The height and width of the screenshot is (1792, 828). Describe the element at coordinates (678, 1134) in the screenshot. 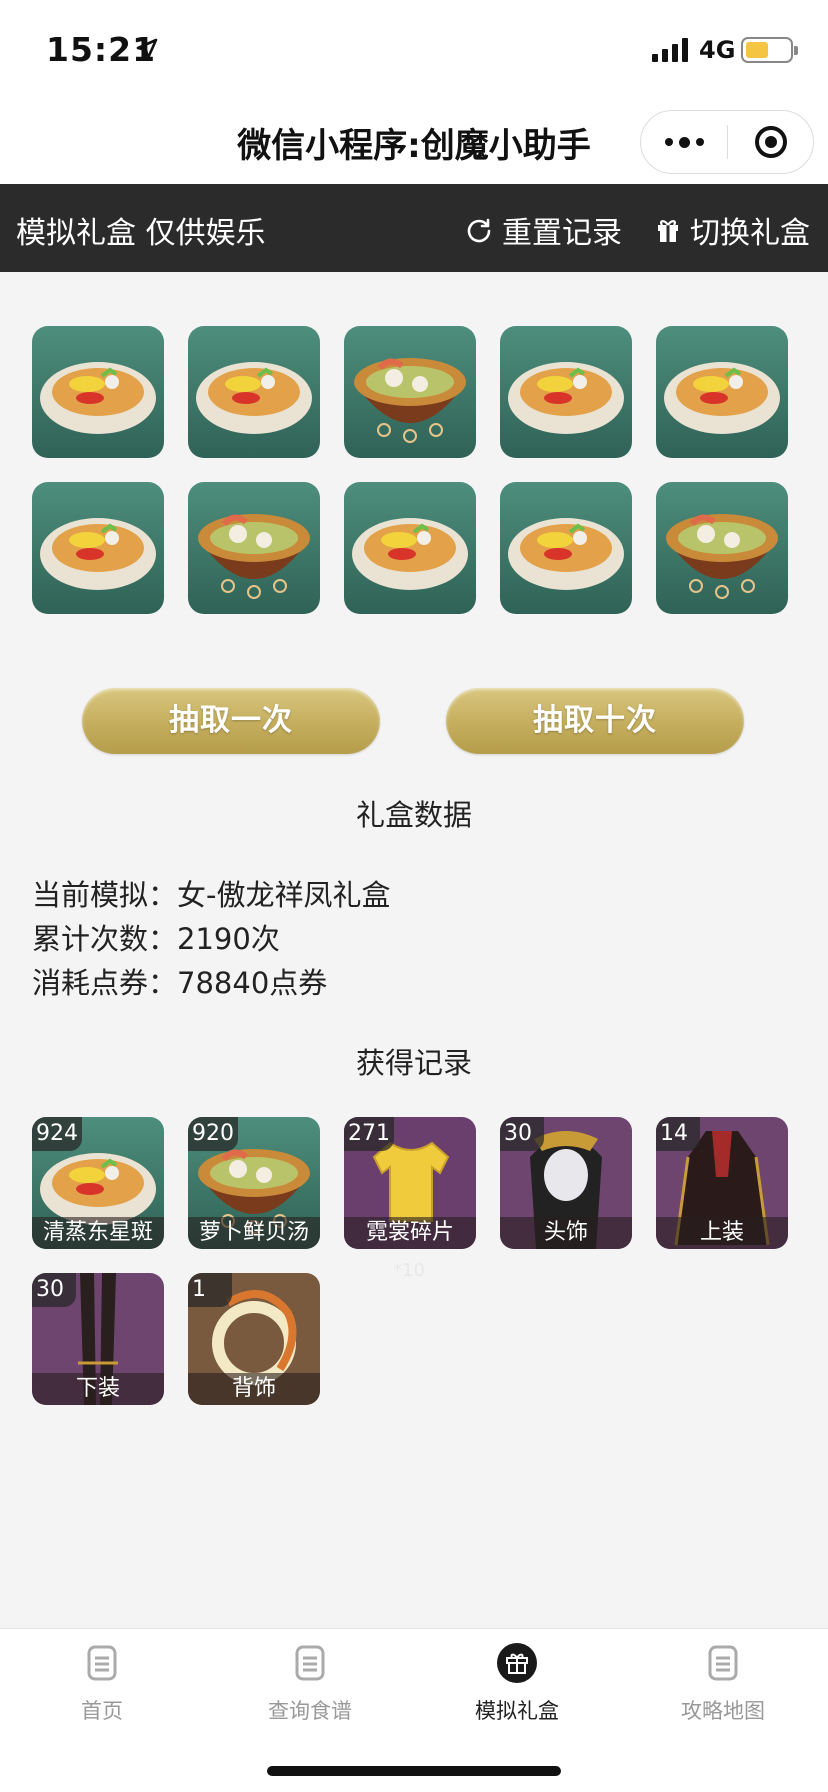

I see `record-count: 14` at that location.